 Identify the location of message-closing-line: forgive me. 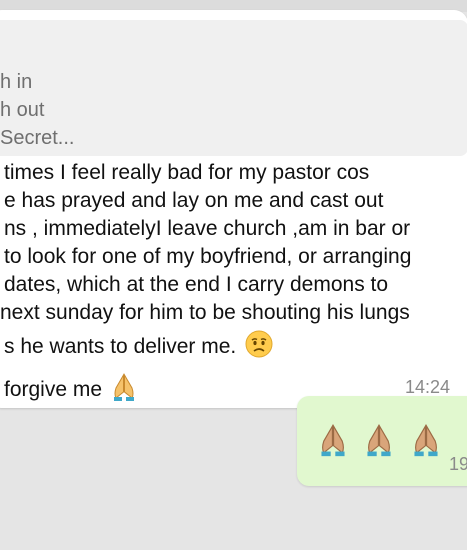
(70, 390).